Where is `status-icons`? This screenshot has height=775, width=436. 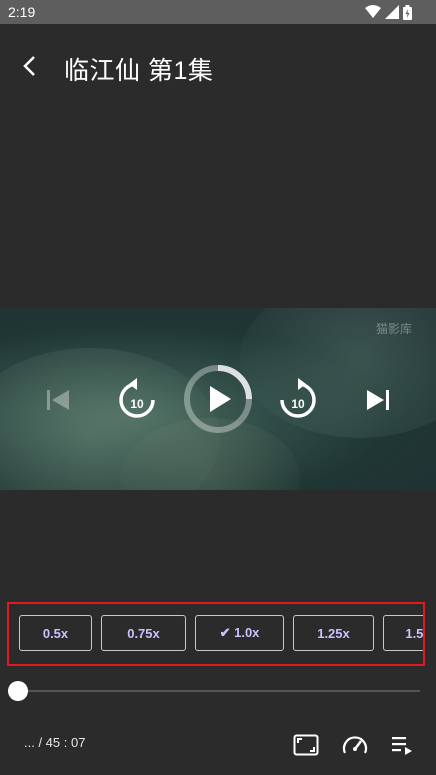 status-icons is located at coordinates (388, 12).